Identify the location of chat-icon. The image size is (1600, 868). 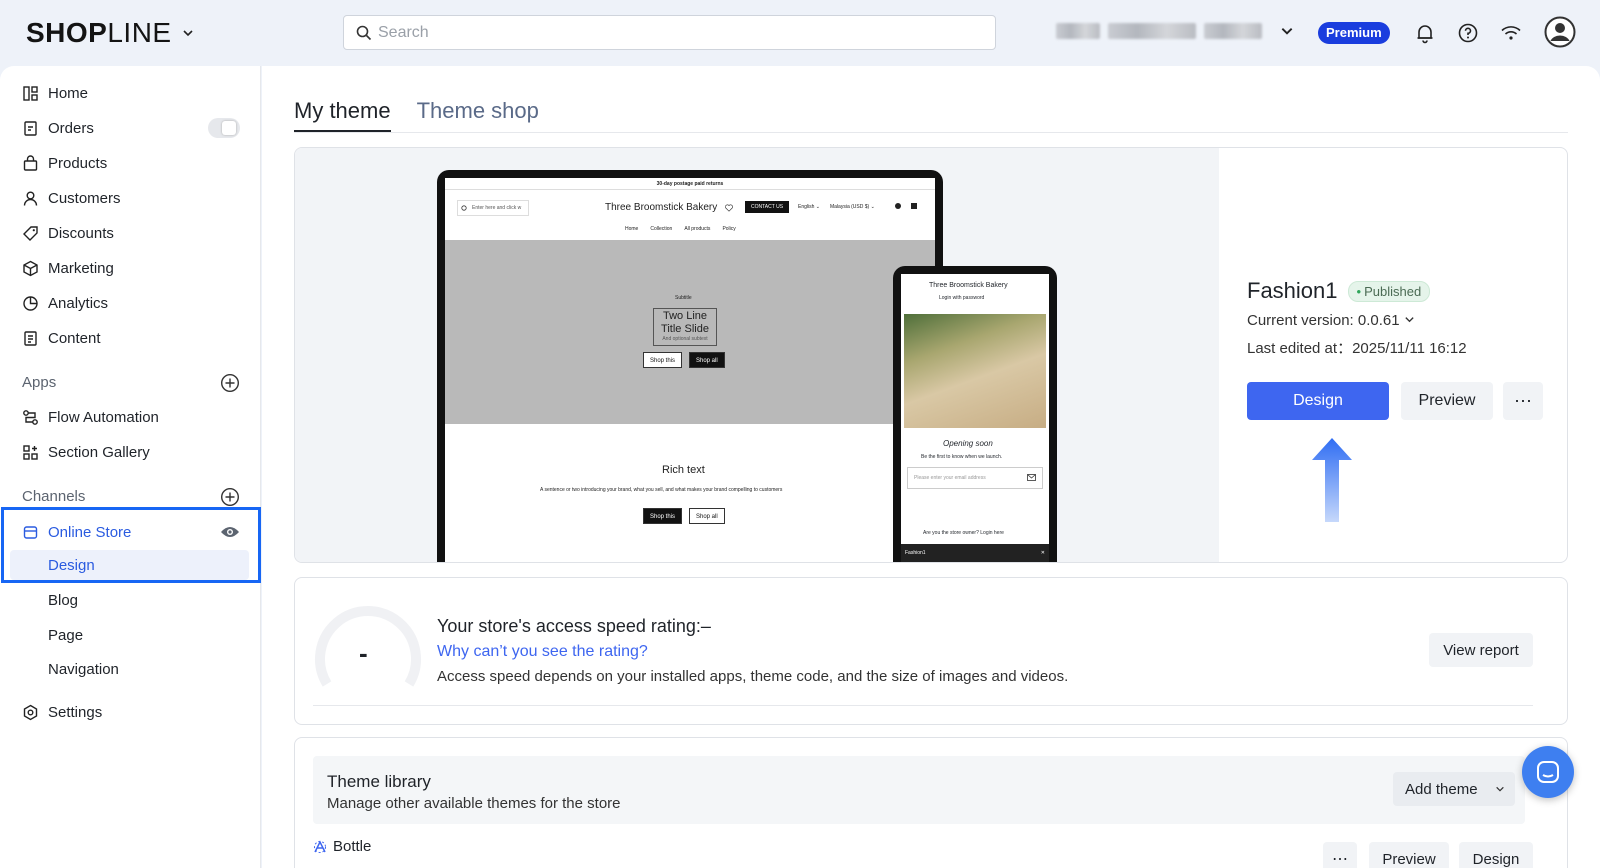
(1548, 772).